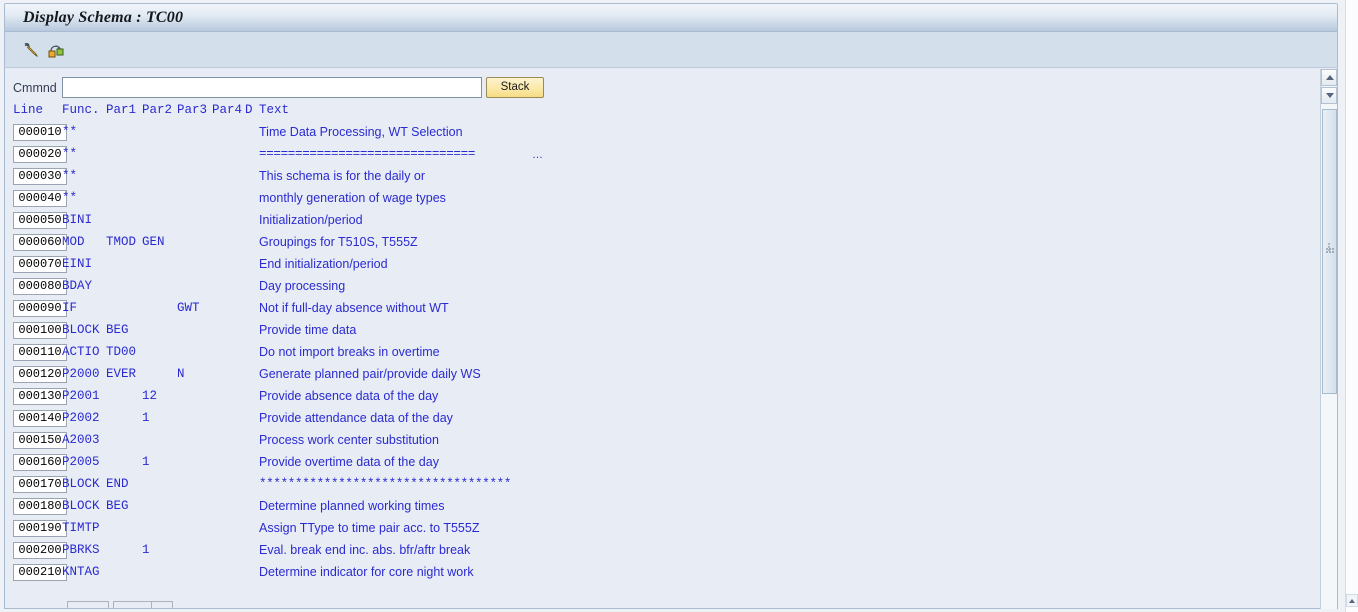 The image size is (1358, 612). I want to click on cell-func: P2001, so click(81, 396).